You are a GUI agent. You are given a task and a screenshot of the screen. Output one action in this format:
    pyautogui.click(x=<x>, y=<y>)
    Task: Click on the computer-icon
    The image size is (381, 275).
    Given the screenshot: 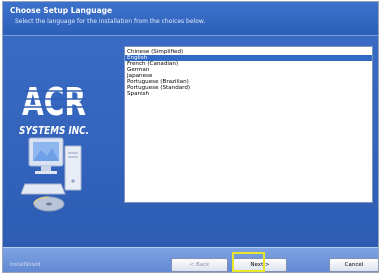 What is the action you would take?
    pyautogui.click(x=51, y=174)
    